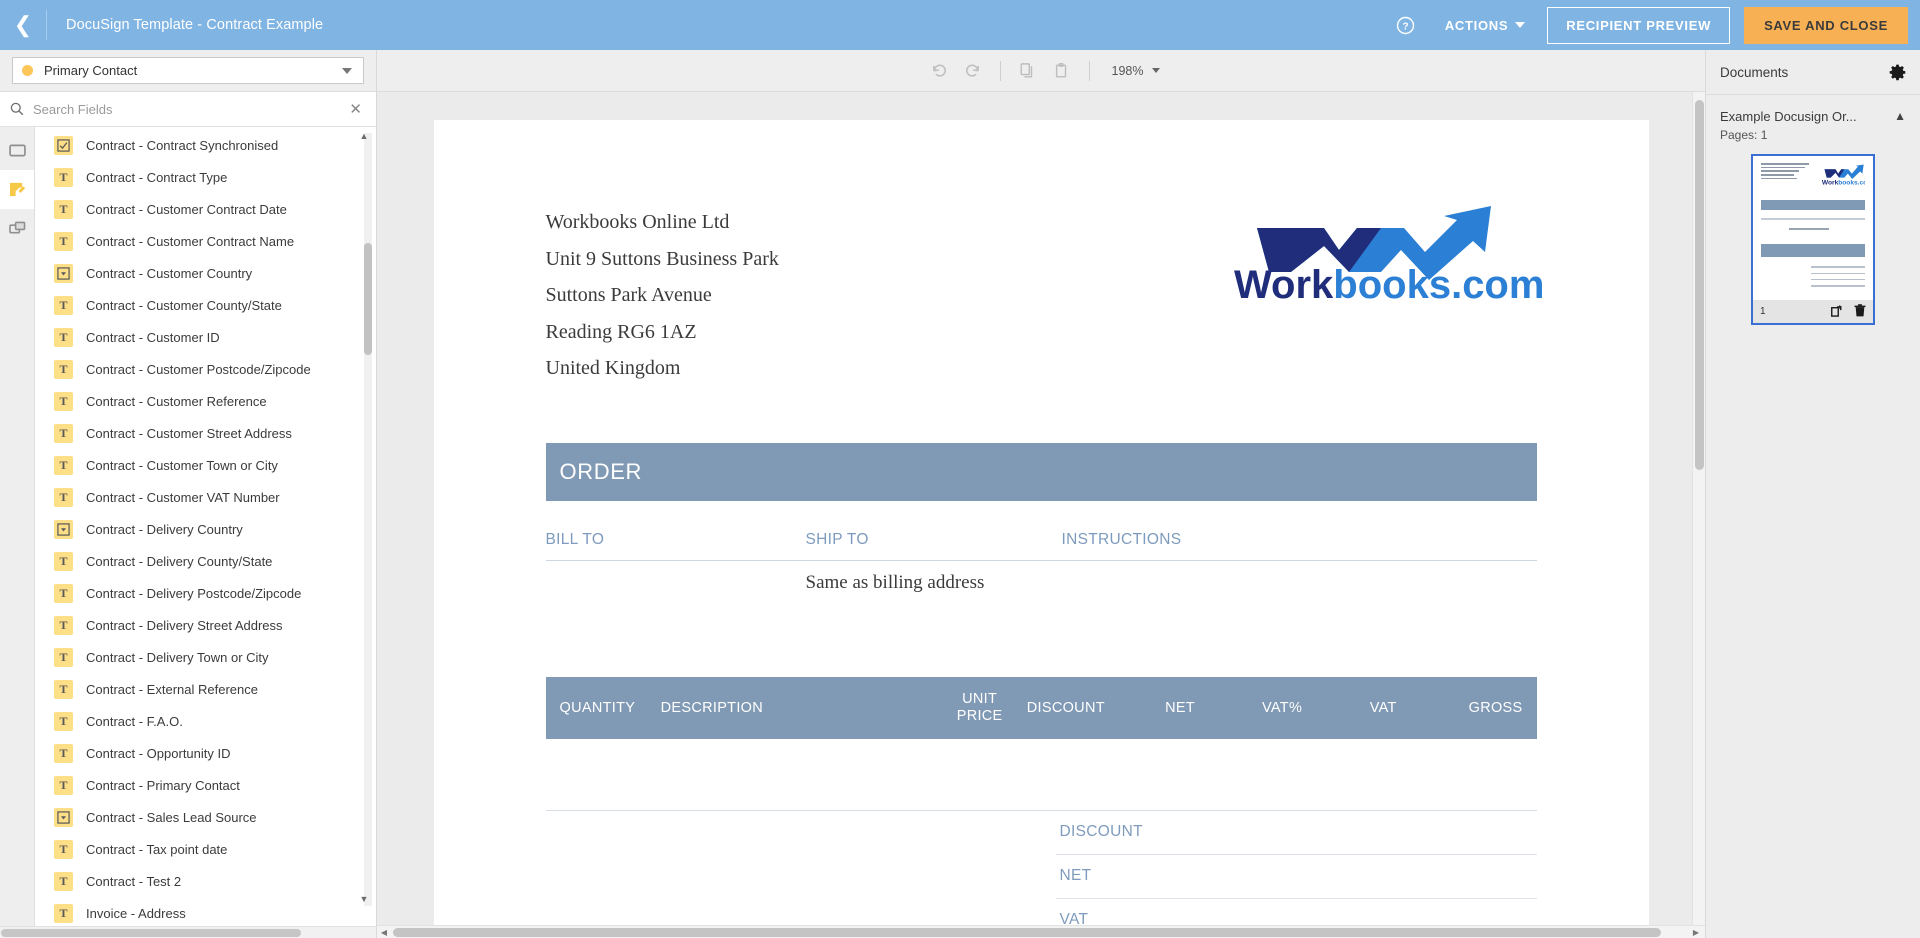 This screenshot has height=938, width=1920. Describe the element at coordinates (205, 369) in the screenshot. I see `field-list-item: T Contract - Customer Postcode/Zipcode` at that location.